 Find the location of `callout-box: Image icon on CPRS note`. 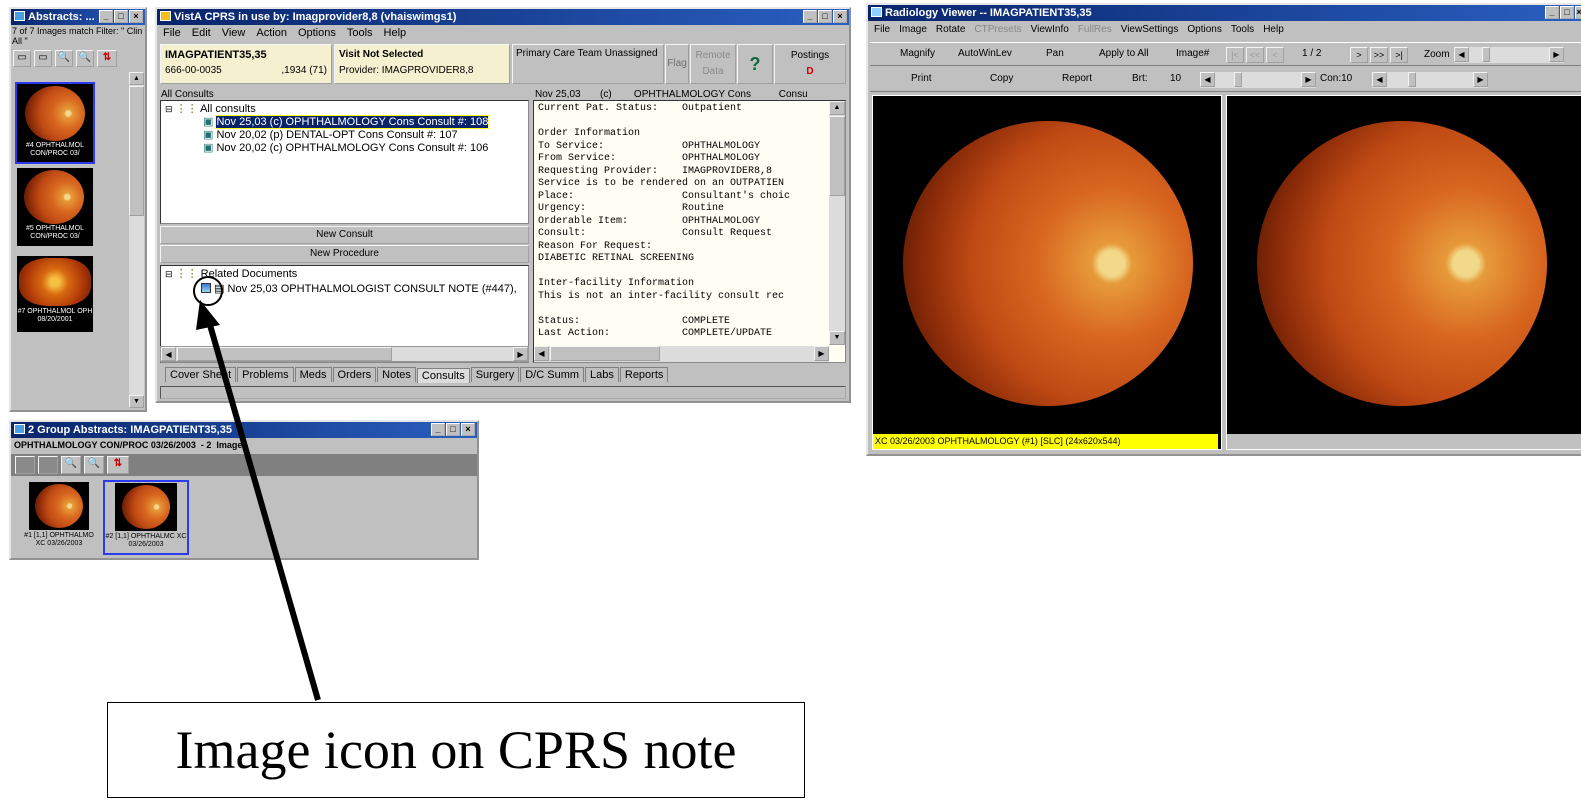

callout-box: Image icon on CPRS note is located at coordinates (456, 750).